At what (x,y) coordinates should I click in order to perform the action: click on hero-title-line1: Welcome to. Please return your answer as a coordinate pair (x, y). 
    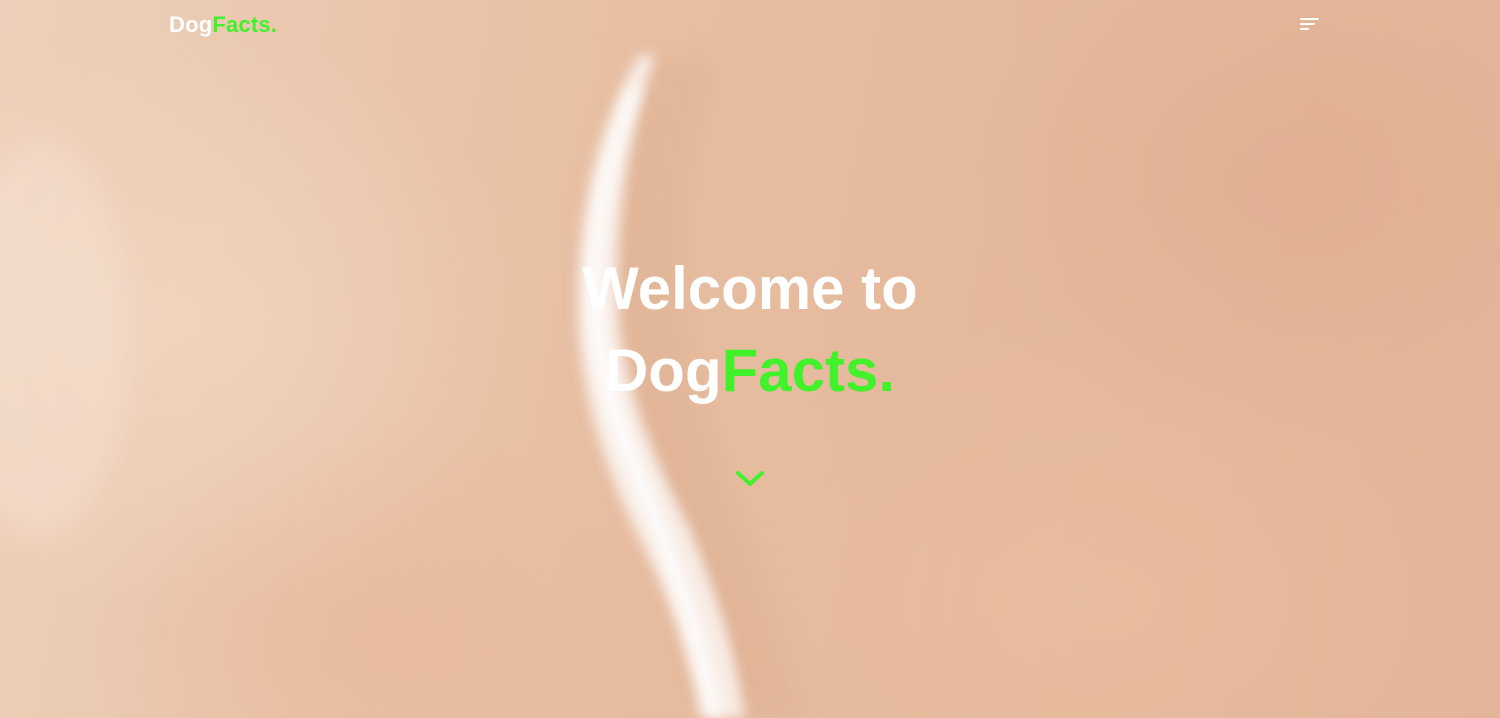
    Looking at the image, I should click on (750, 288).